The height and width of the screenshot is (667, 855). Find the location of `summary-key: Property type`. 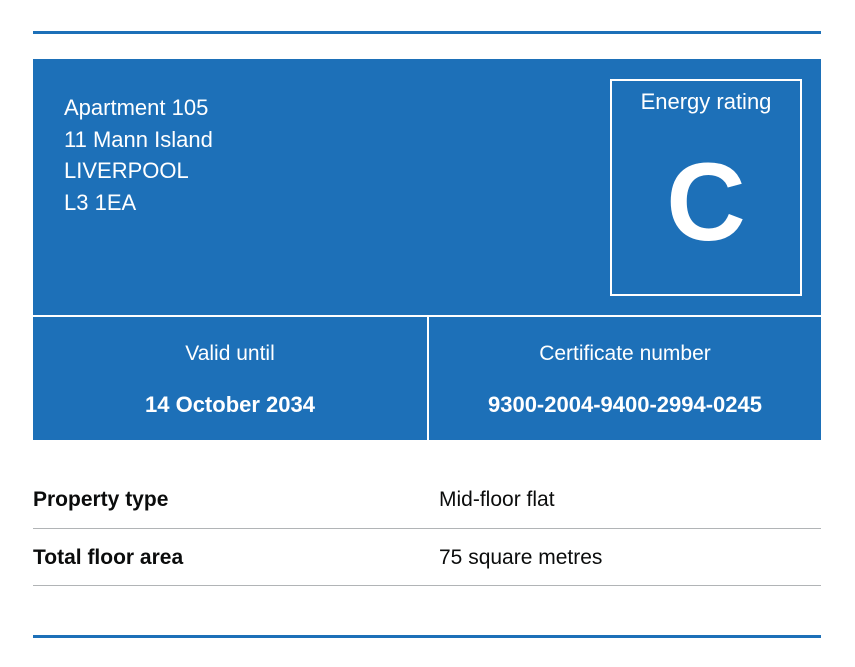

summary-key: Property type is located at coordinates (101, 499).